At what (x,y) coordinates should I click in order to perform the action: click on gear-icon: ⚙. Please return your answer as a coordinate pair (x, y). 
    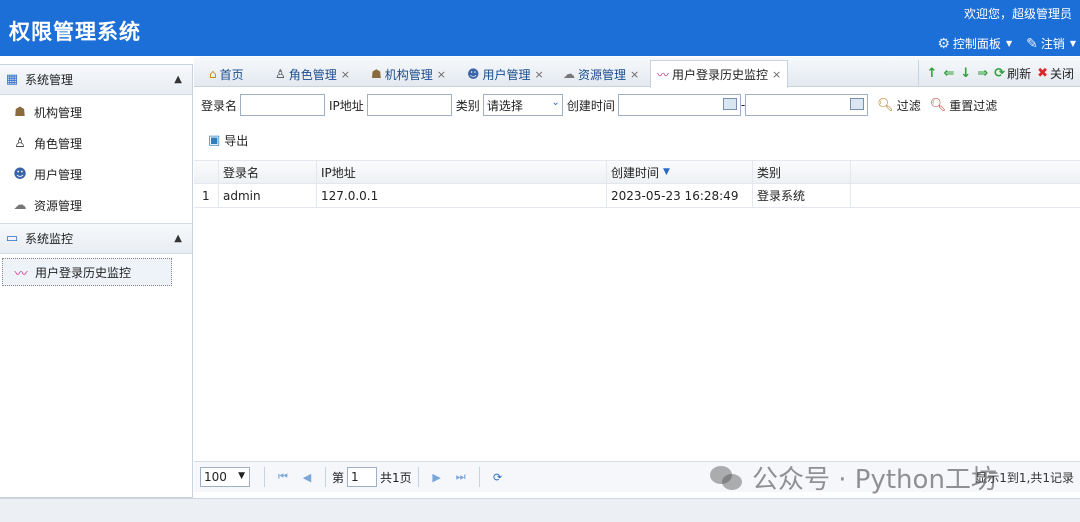
    Looking at the image, I should click on (943, 43).